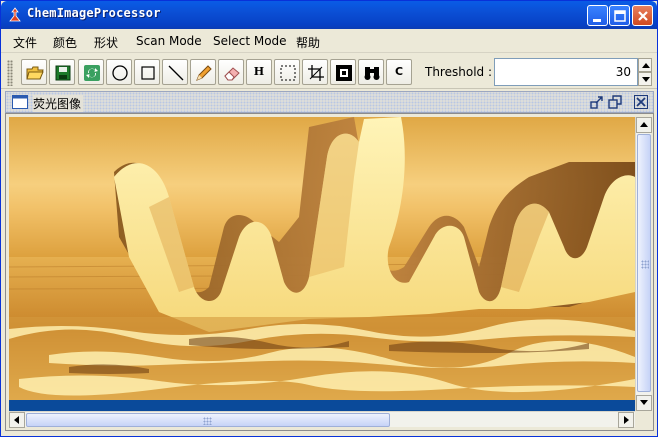 This screenshot has width=658, height=437. I want to click on scroll-up-button, so click(644, 125).